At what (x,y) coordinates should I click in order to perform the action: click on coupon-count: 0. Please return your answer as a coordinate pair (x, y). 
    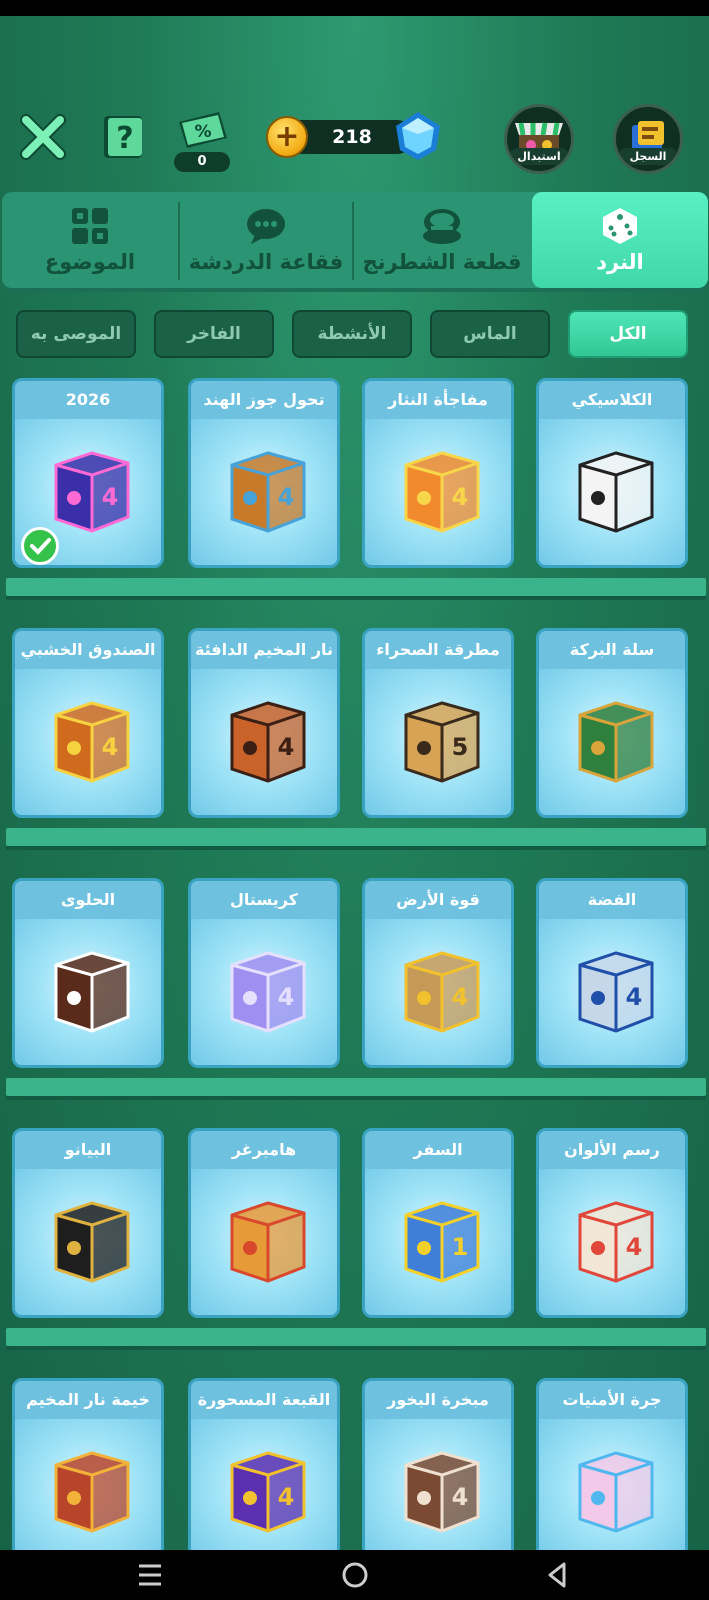
    Looking at the image, I should click on (202, 162).